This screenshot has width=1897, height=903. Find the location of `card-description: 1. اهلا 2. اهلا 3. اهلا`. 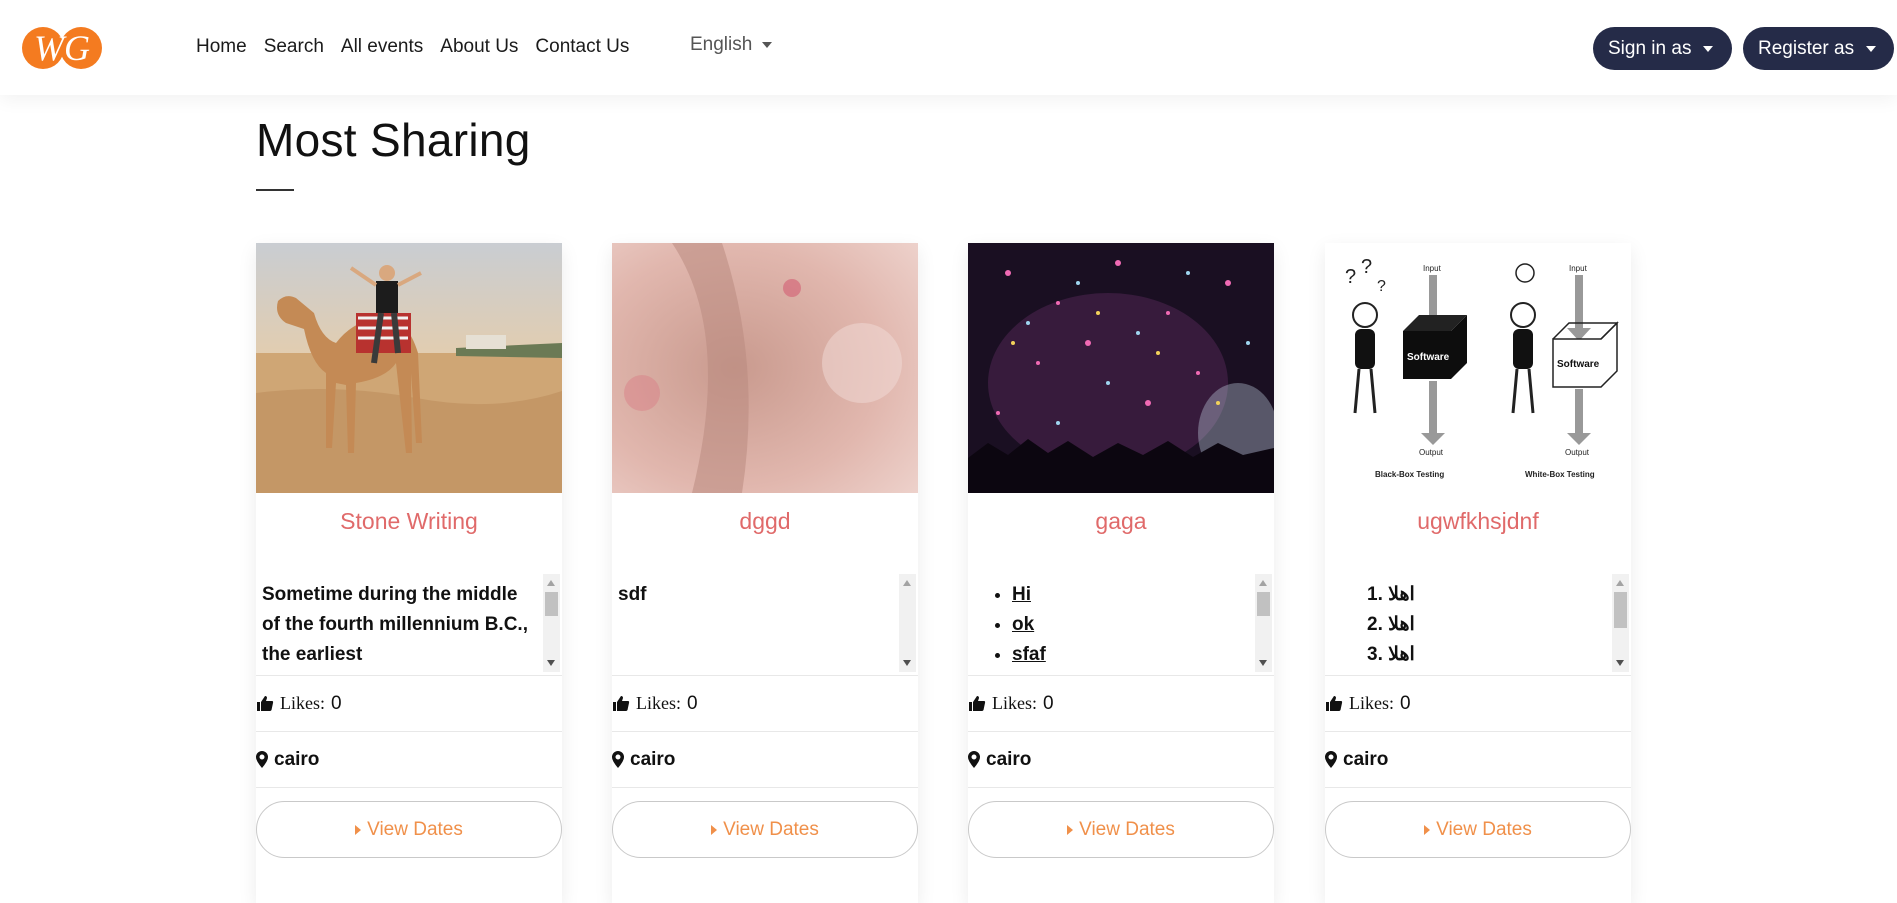

card-description: 1. اهلا 2. اهلا 3. اهلا is located at coordinates (1478, 625).